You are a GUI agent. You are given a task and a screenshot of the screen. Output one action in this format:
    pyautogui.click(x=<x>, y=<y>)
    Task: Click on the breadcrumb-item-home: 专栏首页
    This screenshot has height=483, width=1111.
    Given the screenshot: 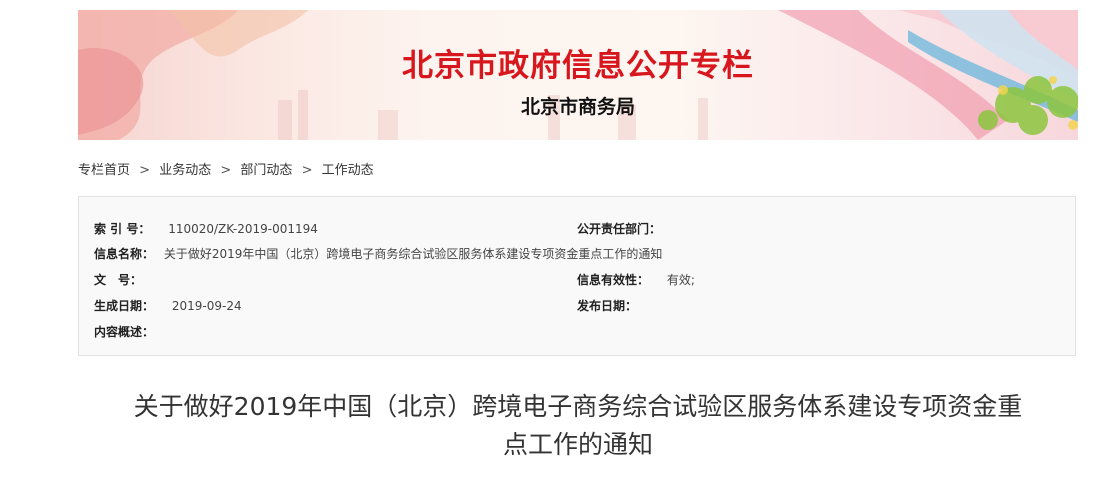 What is the action you would take?
    pyautogui.click(x=104, y=170)
    